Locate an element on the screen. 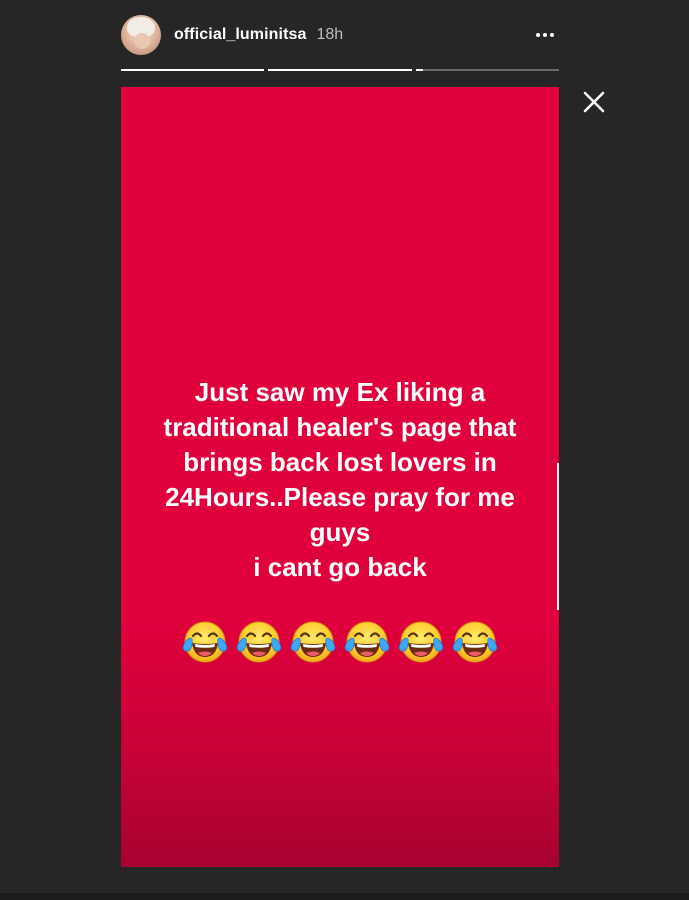 The width and height of the screenshot is (689, 900). emoji-row is located at coordinates (340, 641).